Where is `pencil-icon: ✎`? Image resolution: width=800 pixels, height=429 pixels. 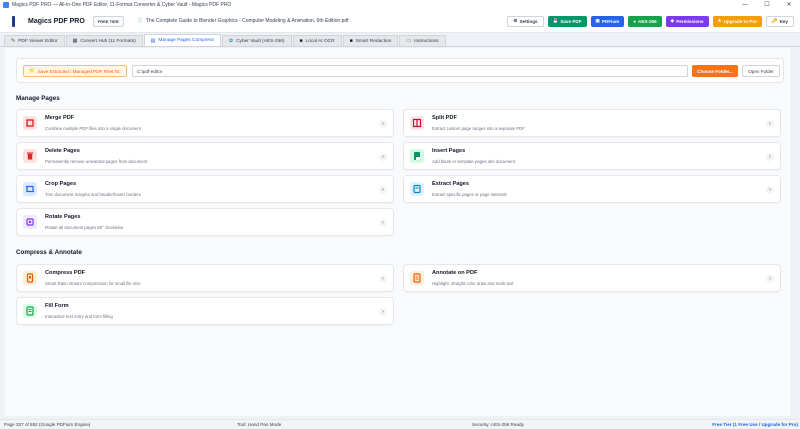
pencil-icon: ✎ is located at coordinates (13, 41).